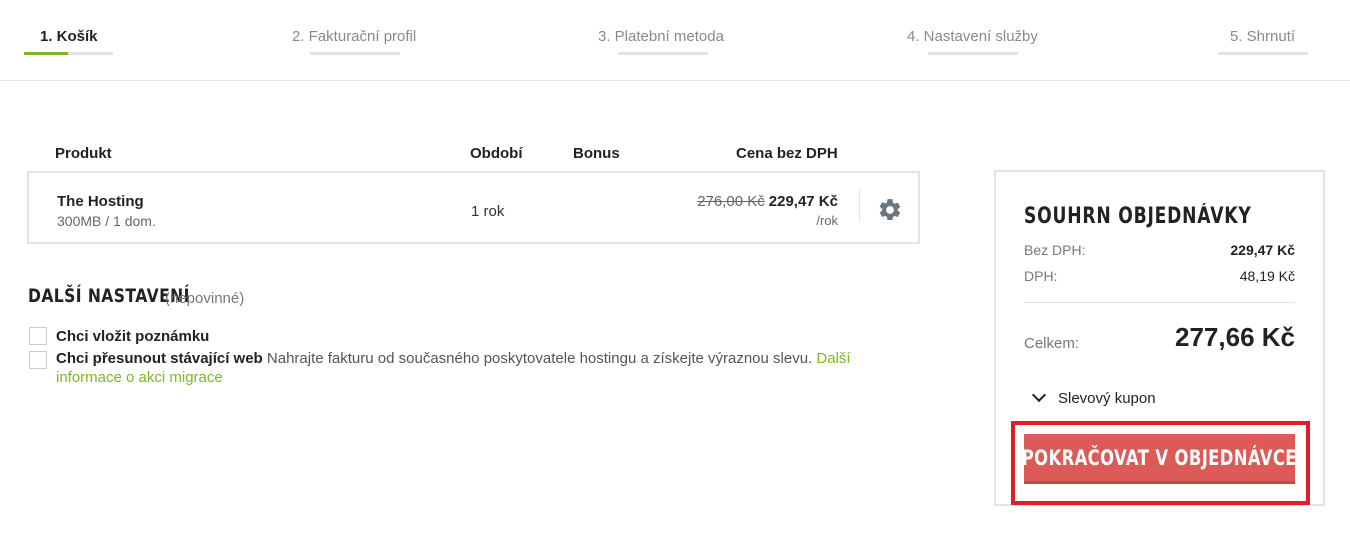  Describe the element at coordinates (890, 210) in the screenshot. I see `gear-icon` at that location.